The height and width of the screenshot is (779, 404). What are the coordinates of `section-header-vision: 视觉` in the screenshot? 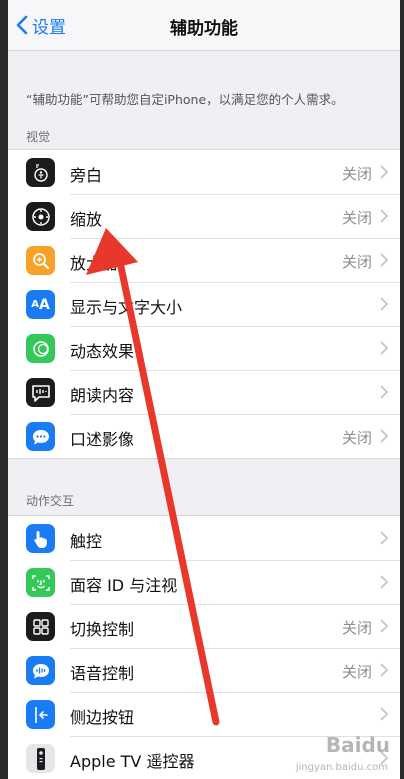 It's located at (38, 137).